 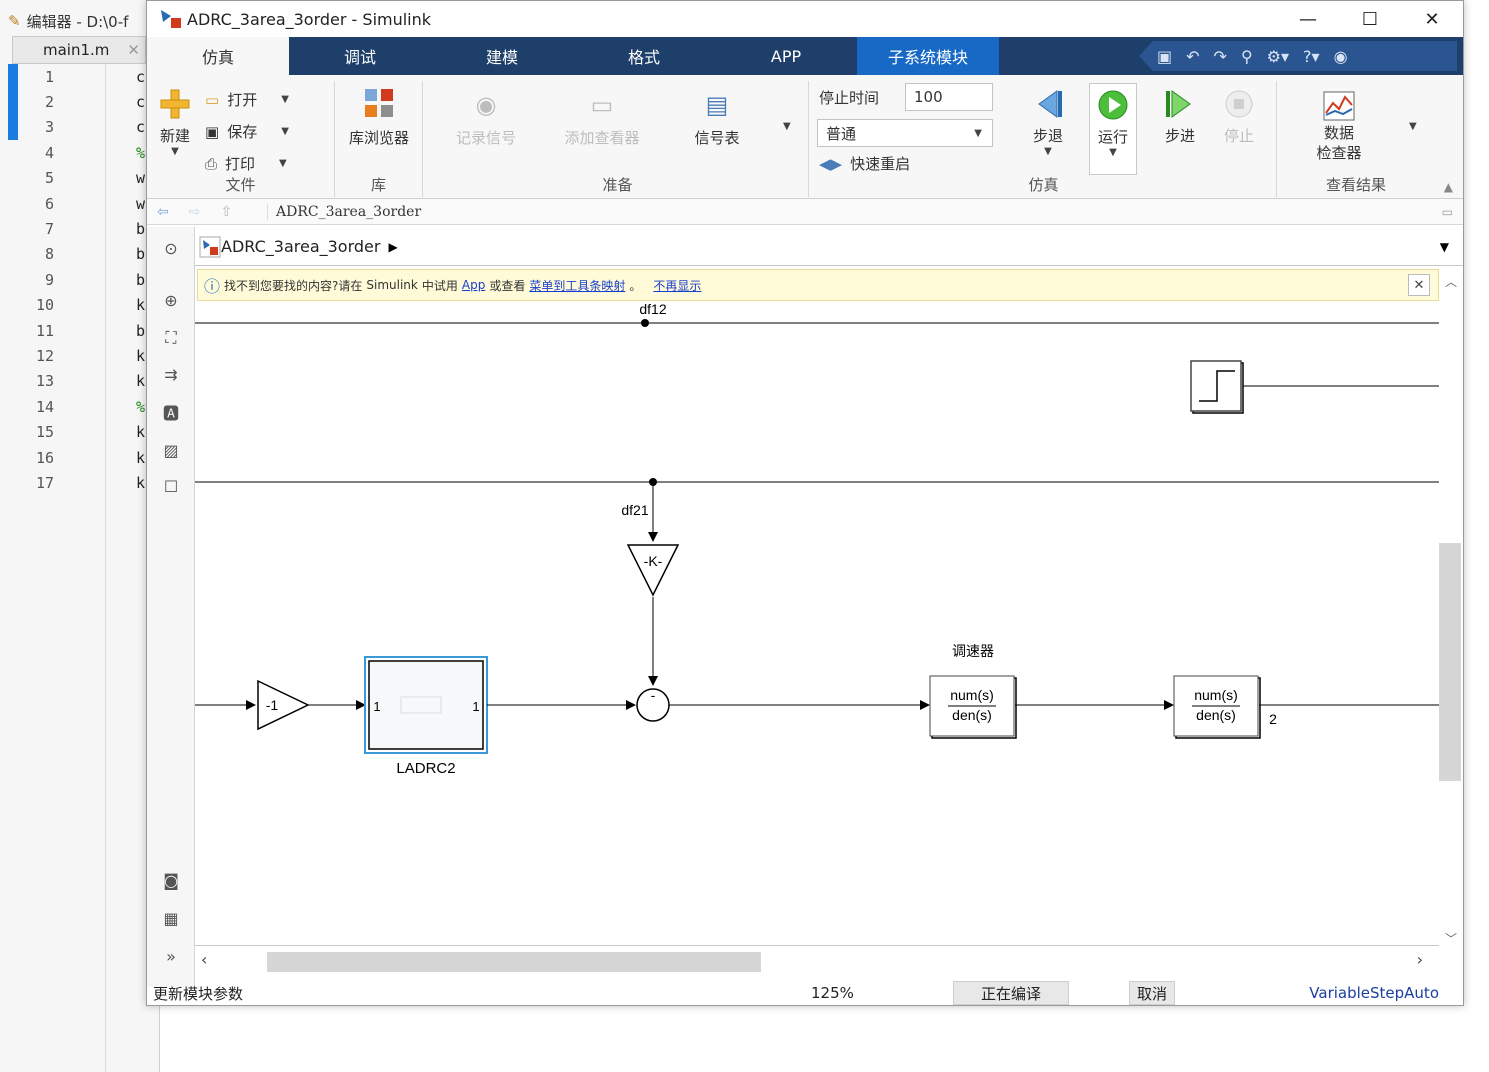 I want to click on step-block, so click(x=1217, y=387).